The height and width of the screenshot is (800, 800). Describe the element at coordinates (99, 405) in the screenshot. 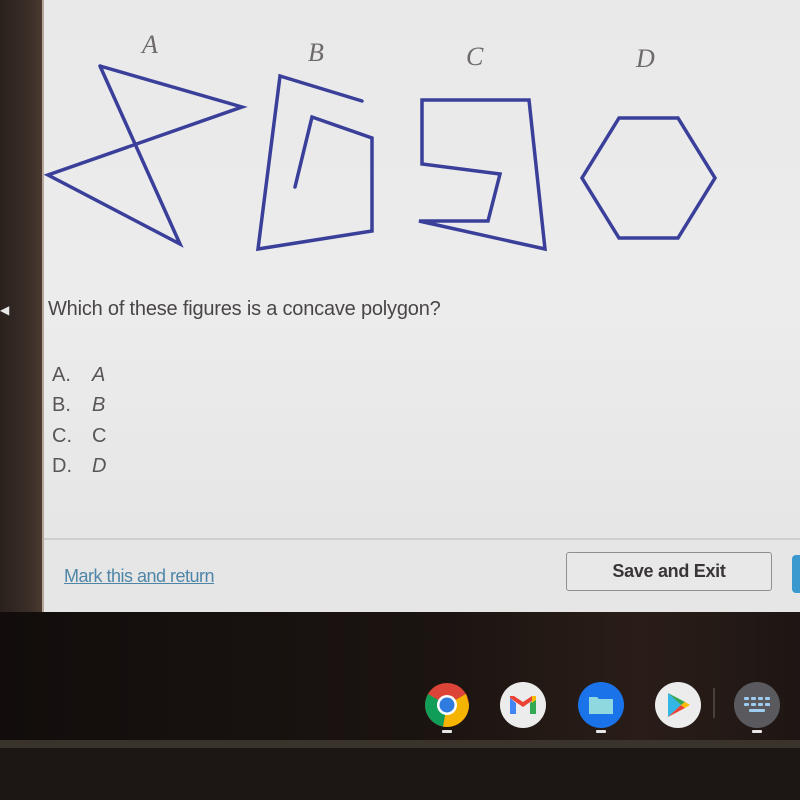

I see `option-value: B` at that location.